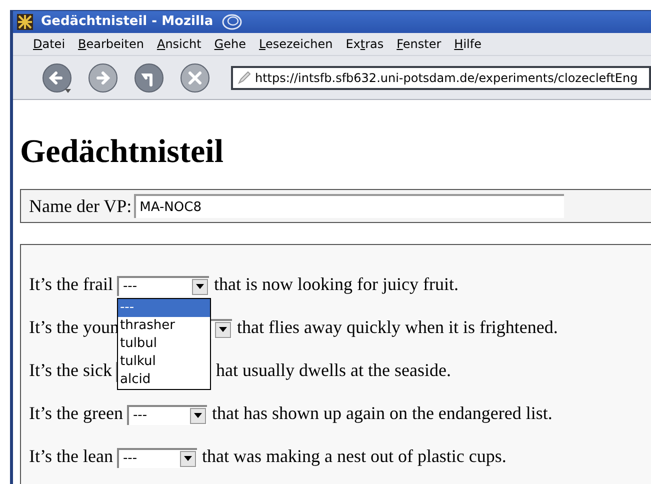  Describe the element at coordinates (57, 78) in the screenshot. I see `back-icon` at that location.